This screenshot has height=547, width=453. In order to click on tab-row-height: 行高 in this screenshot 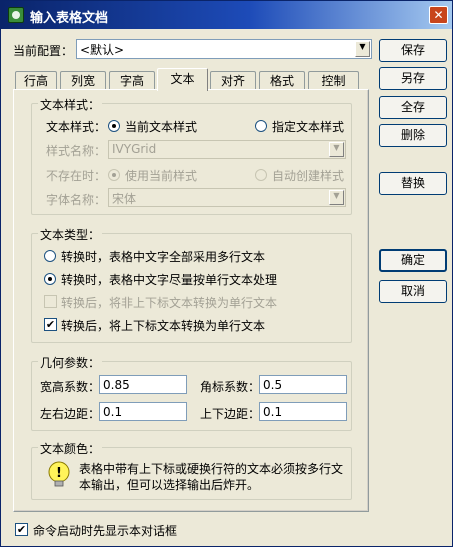, I will do `click(36, 80)`.